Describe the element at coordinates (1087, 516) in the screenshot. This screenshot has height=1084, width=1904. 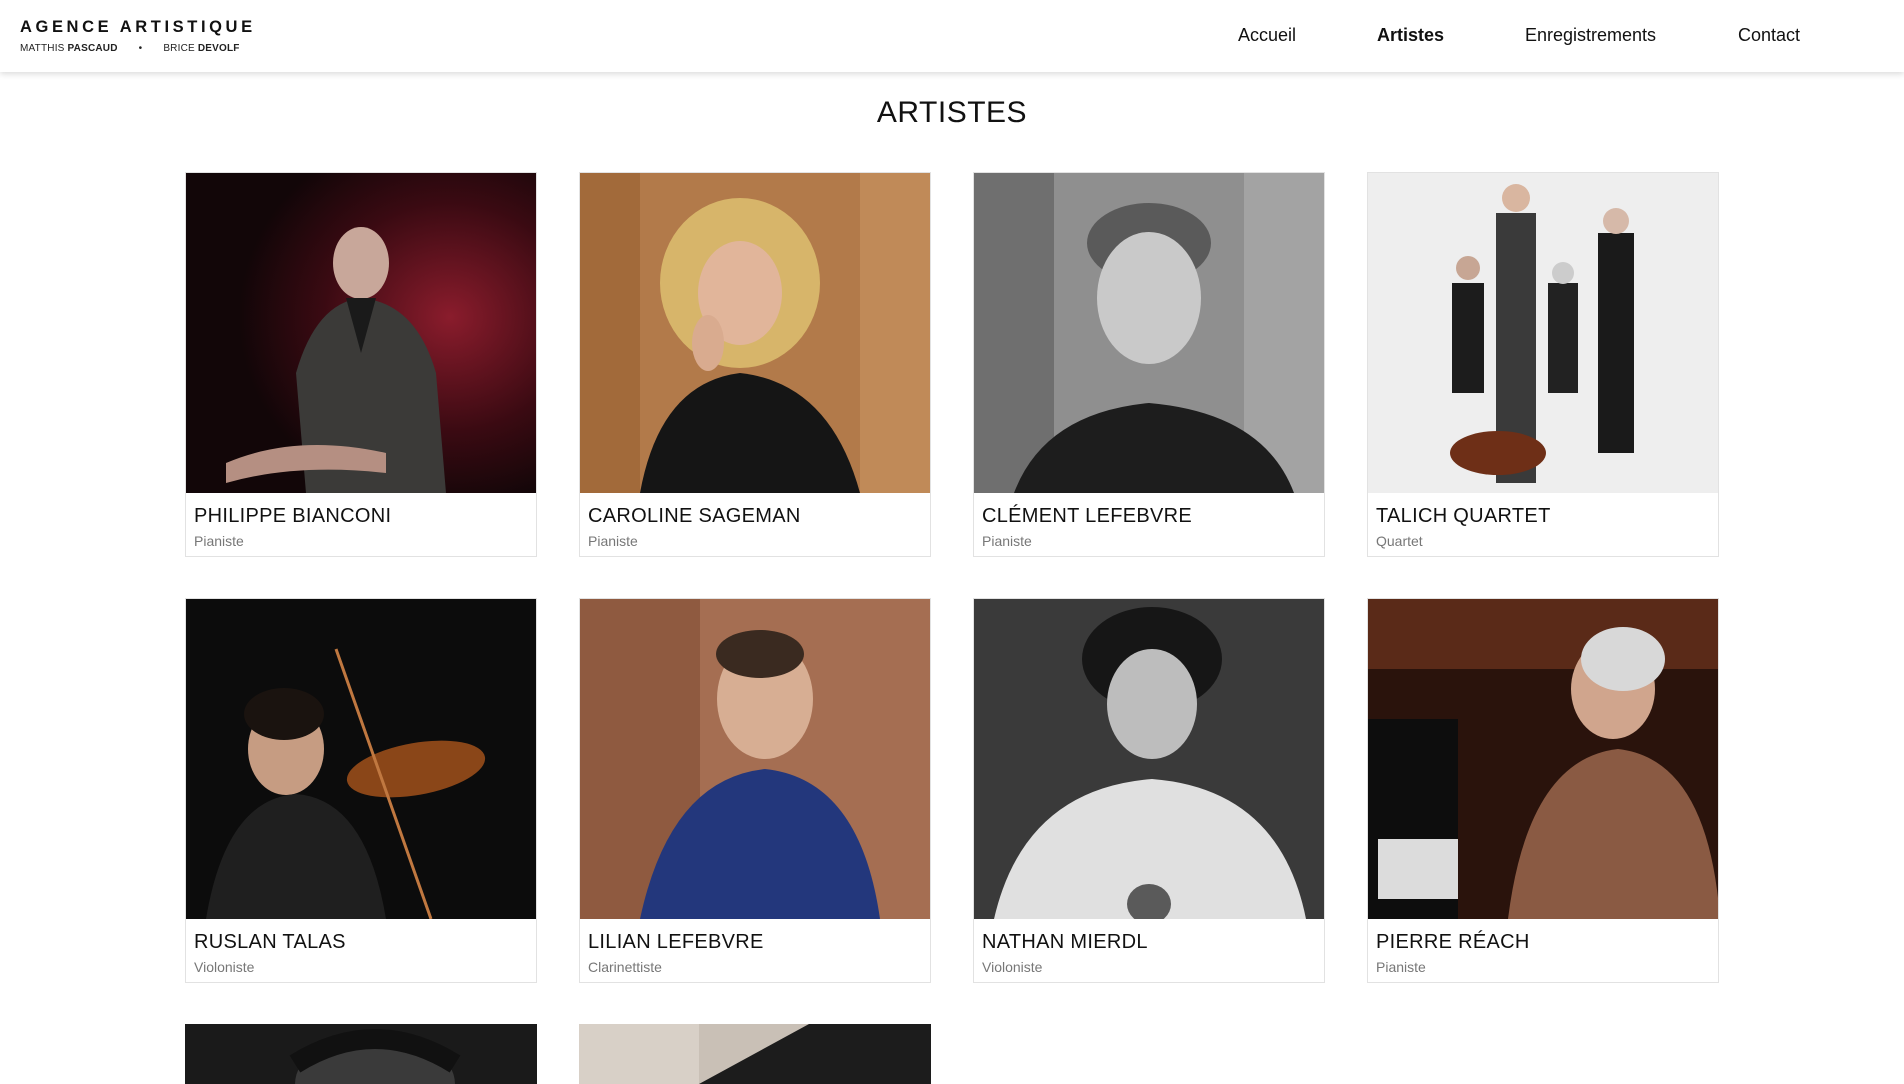
I see `artist-name: CLÉMENT LEFEBVRE` at that location.